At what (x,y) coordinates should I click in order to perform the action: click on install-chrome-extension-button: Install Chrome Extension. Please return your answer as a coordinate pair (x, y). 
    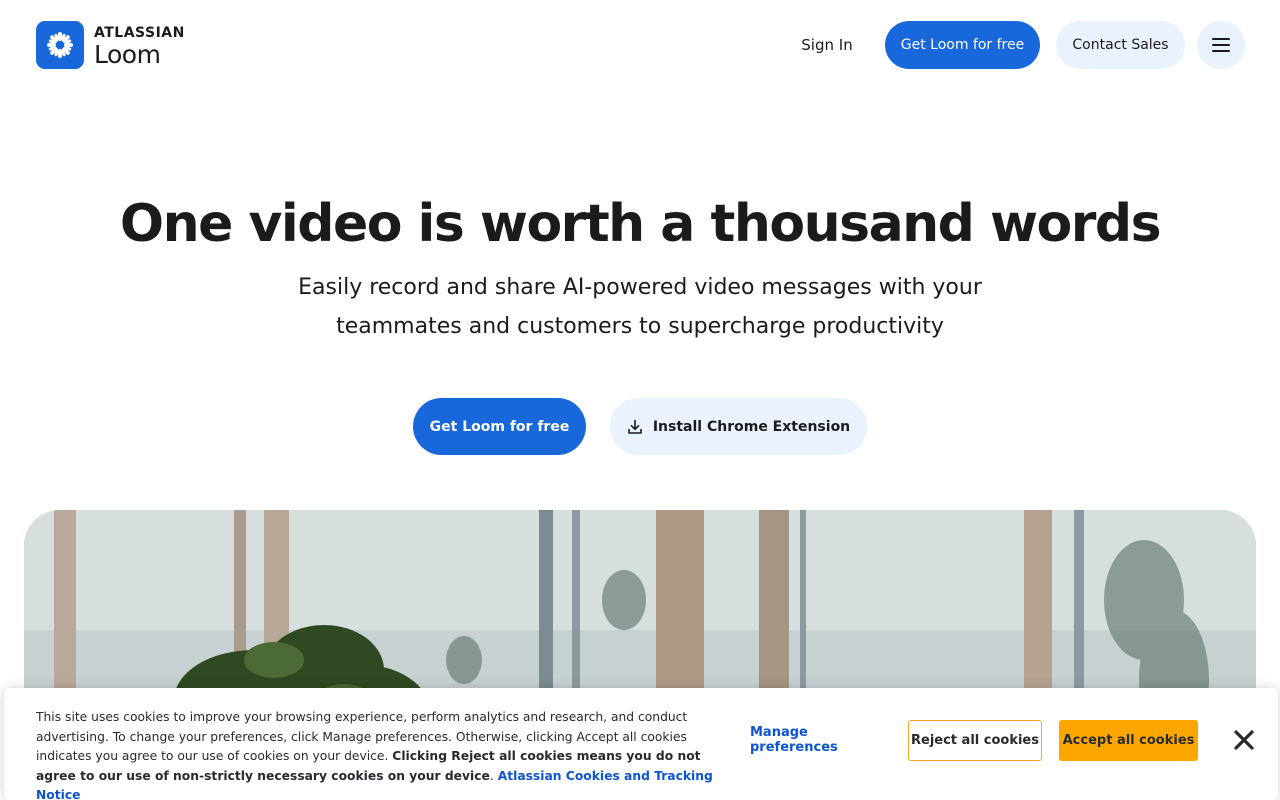
    Looking at the image, I should click on (738, 426).